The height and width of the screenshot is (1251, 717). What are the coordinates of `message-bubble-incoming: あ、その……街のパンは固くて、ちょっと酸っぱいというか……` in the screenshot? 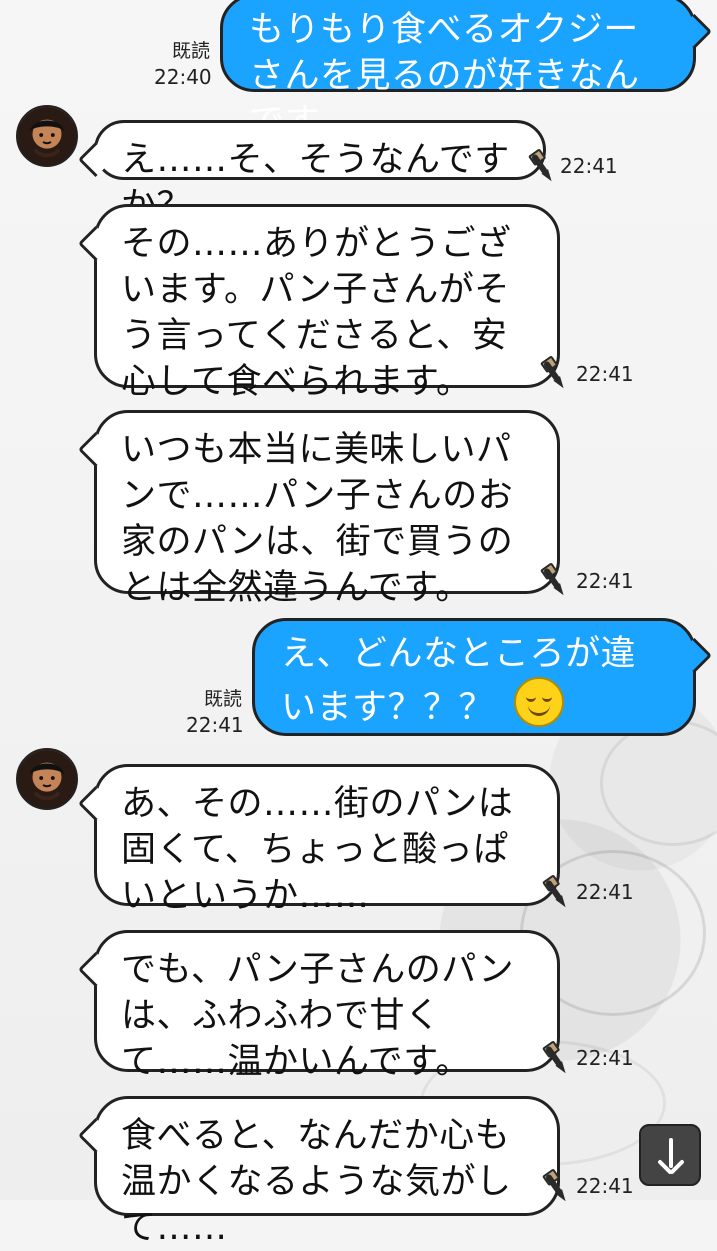 It's located at (327, 840).